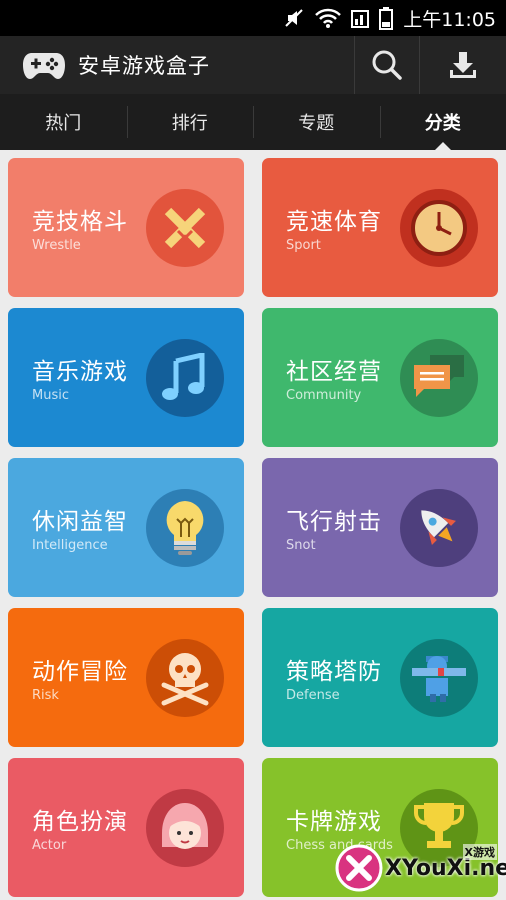  I want to click on download-icon, so click(463, 65).